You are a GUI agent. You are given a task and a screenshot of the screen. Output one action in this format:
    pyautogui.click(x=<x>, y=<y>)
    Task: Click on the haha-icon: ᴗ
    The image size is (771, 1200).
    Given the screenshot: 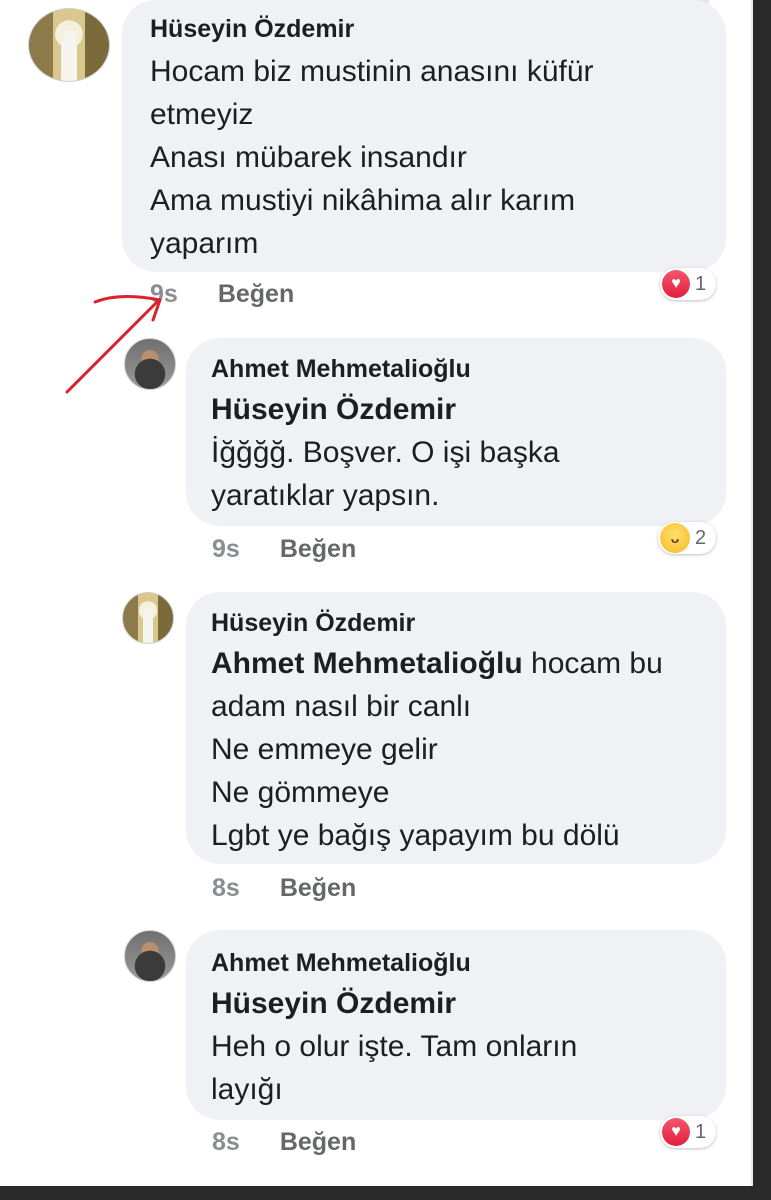 What is the action you would take?
    pyautogui.click(x=675, y=538)
    